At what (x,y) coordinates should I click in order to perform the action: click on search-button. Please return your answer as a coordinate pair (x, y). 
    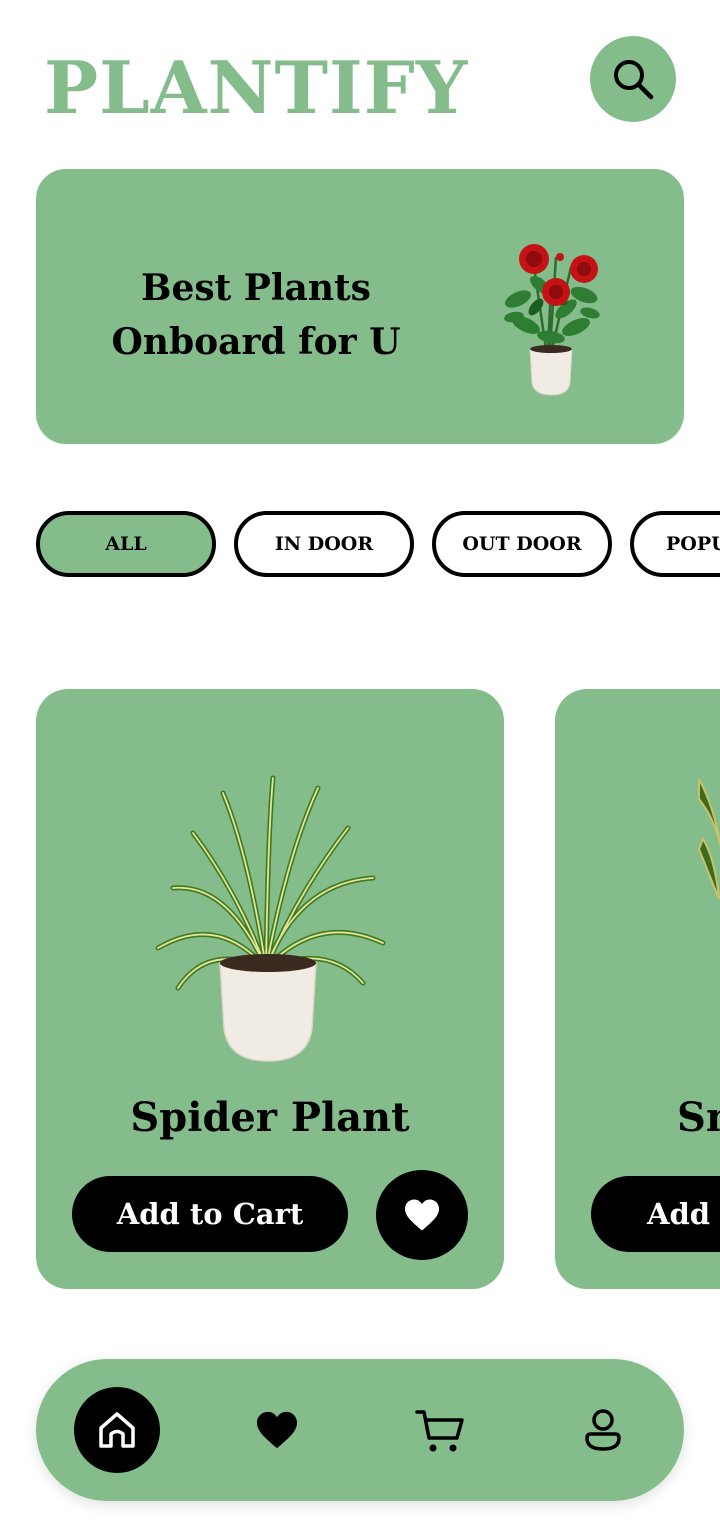
    Looking at the image, I should click on (633, 79).